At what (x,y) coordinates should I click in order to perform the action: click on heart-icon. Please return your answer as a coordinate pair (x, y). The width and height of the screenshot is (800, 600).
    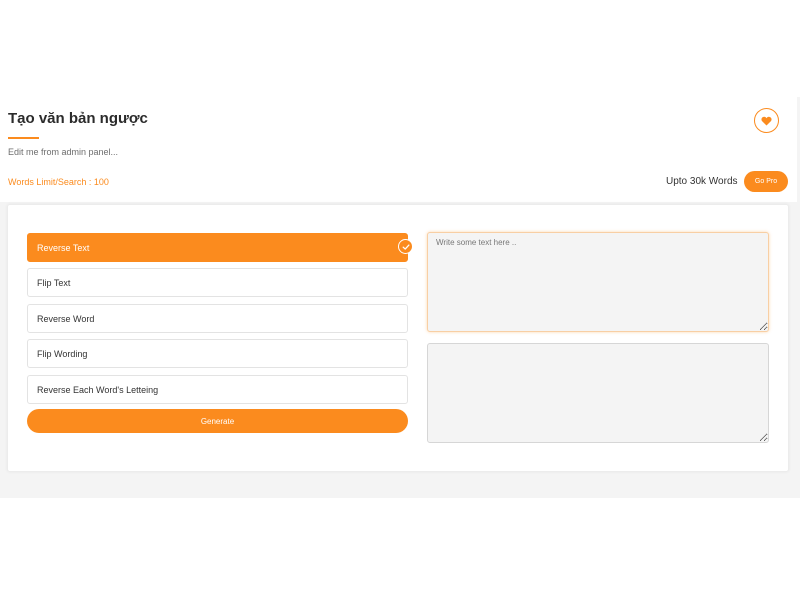
    Looking at the image, I should click on (766, 121).